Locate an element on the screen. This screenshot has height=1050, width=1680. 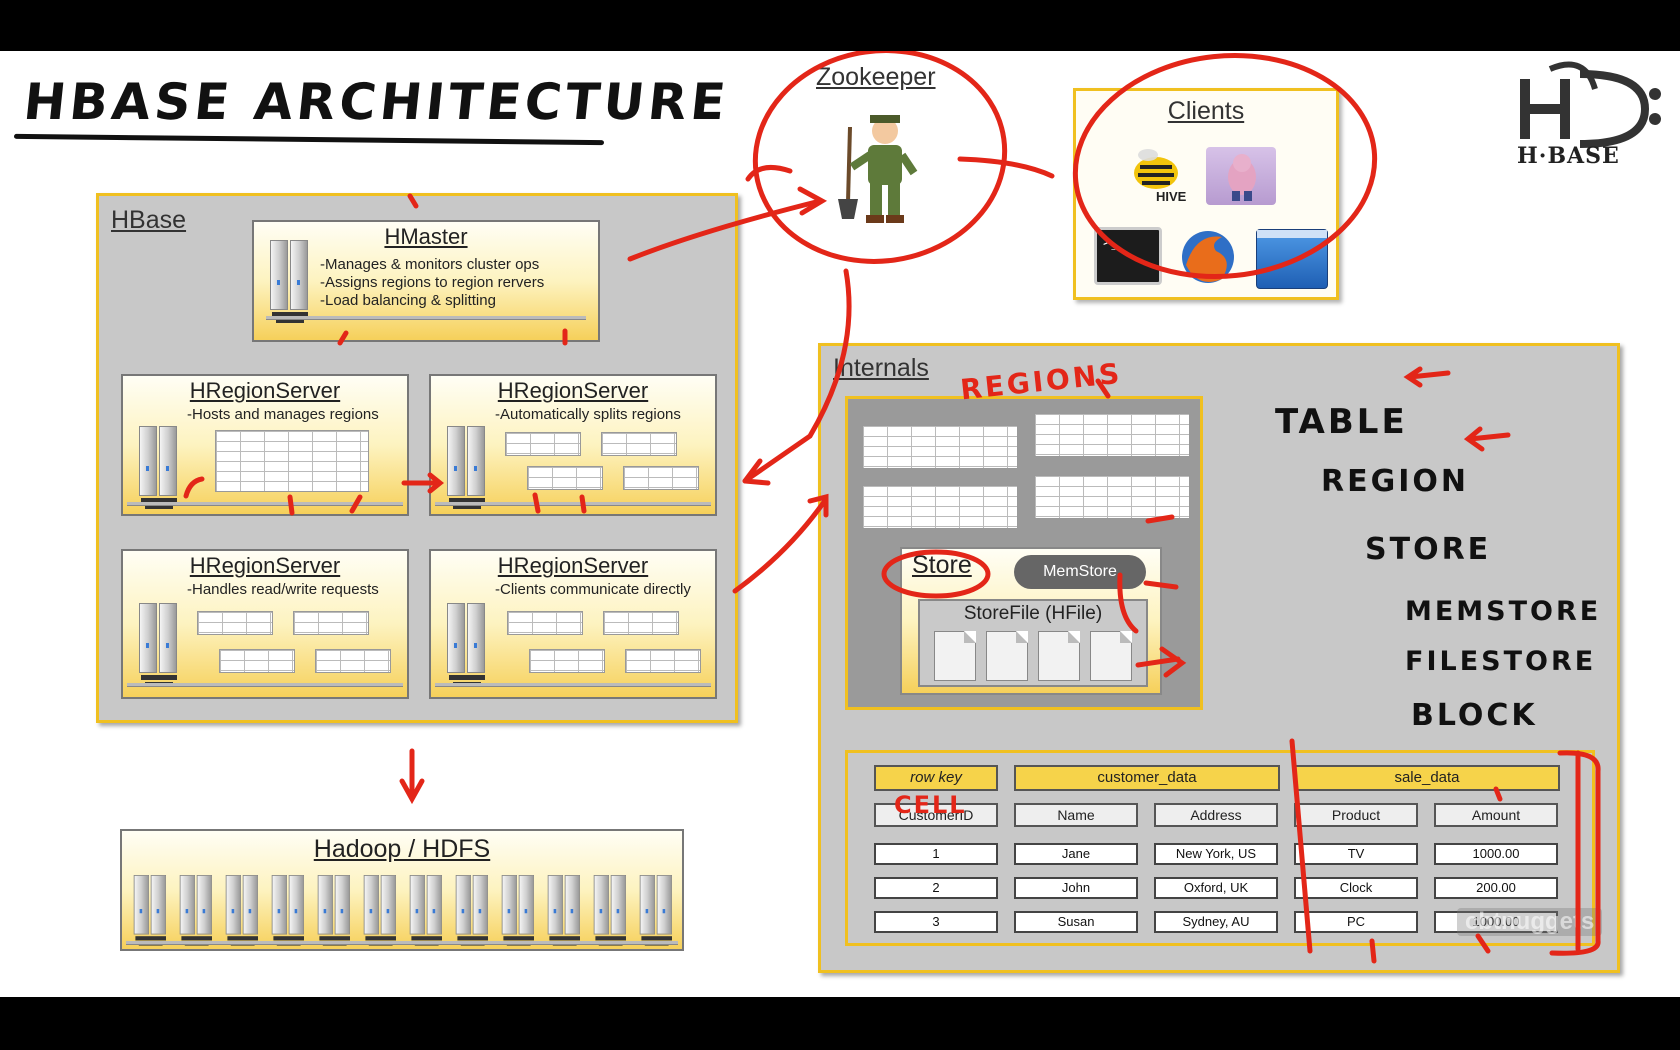
column-header: Amount is located at coordinates (1496, 815).